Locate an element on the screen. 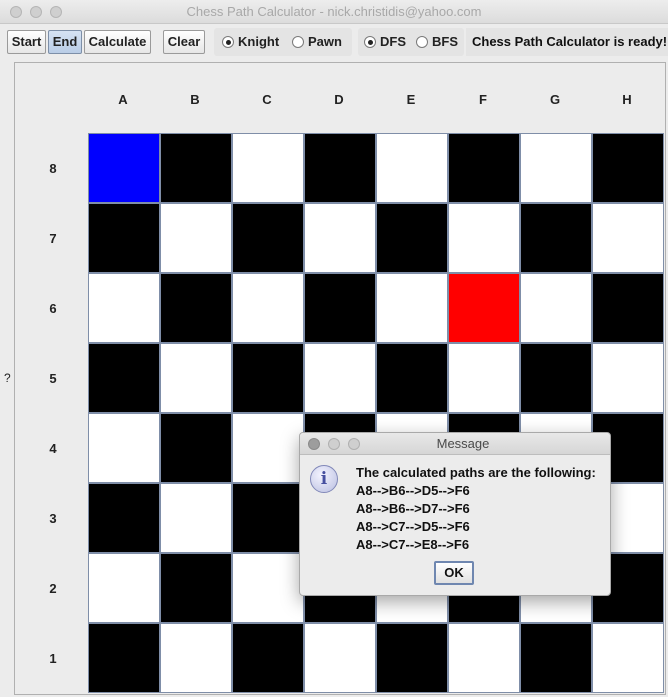 The width and height of the screenshot is (668, 697). status-text: Chess Path Calculator is ready! is located at coordinates (567, 42).